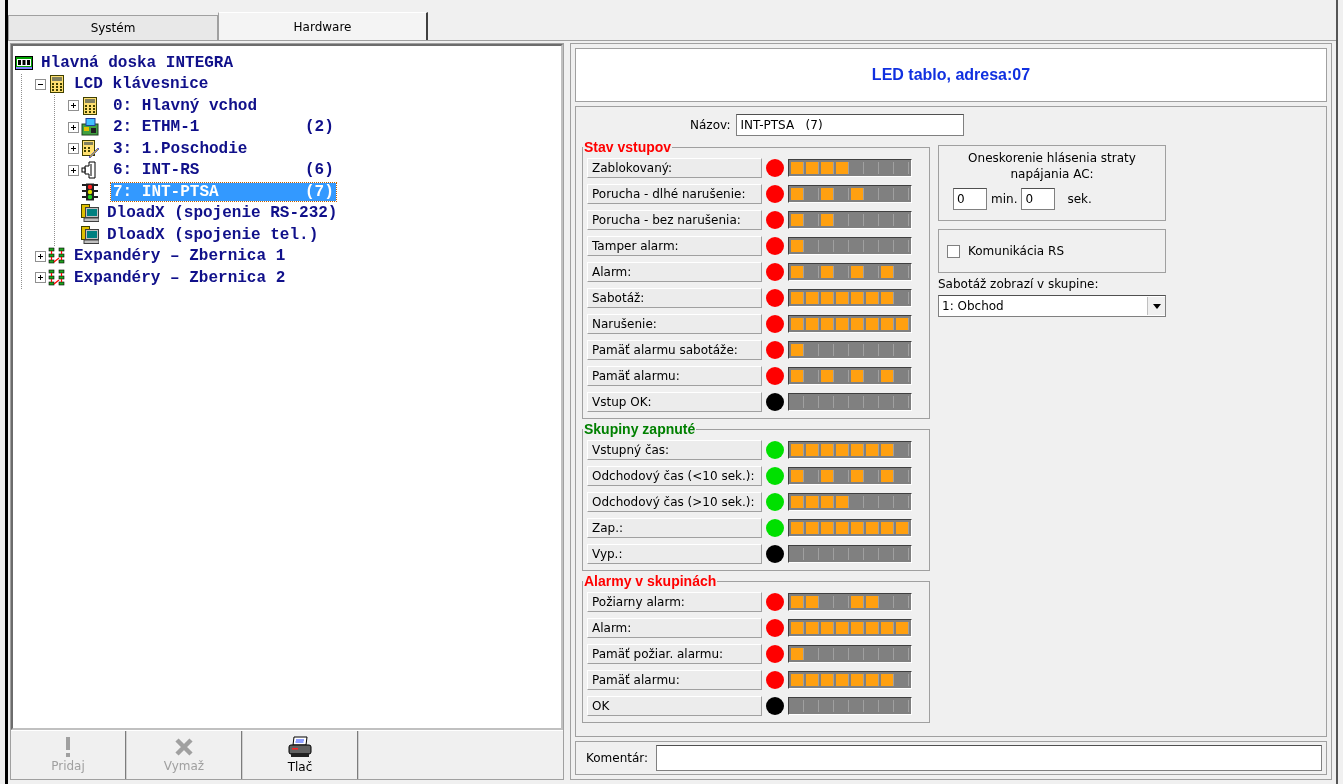 The height and width of the screenshot is (784, 1343). What do you see at coordinates (674, 654) in the screenshot?
I see `status-label: Pamäť požiar. alarmu:` at bounding box center [674, 654].